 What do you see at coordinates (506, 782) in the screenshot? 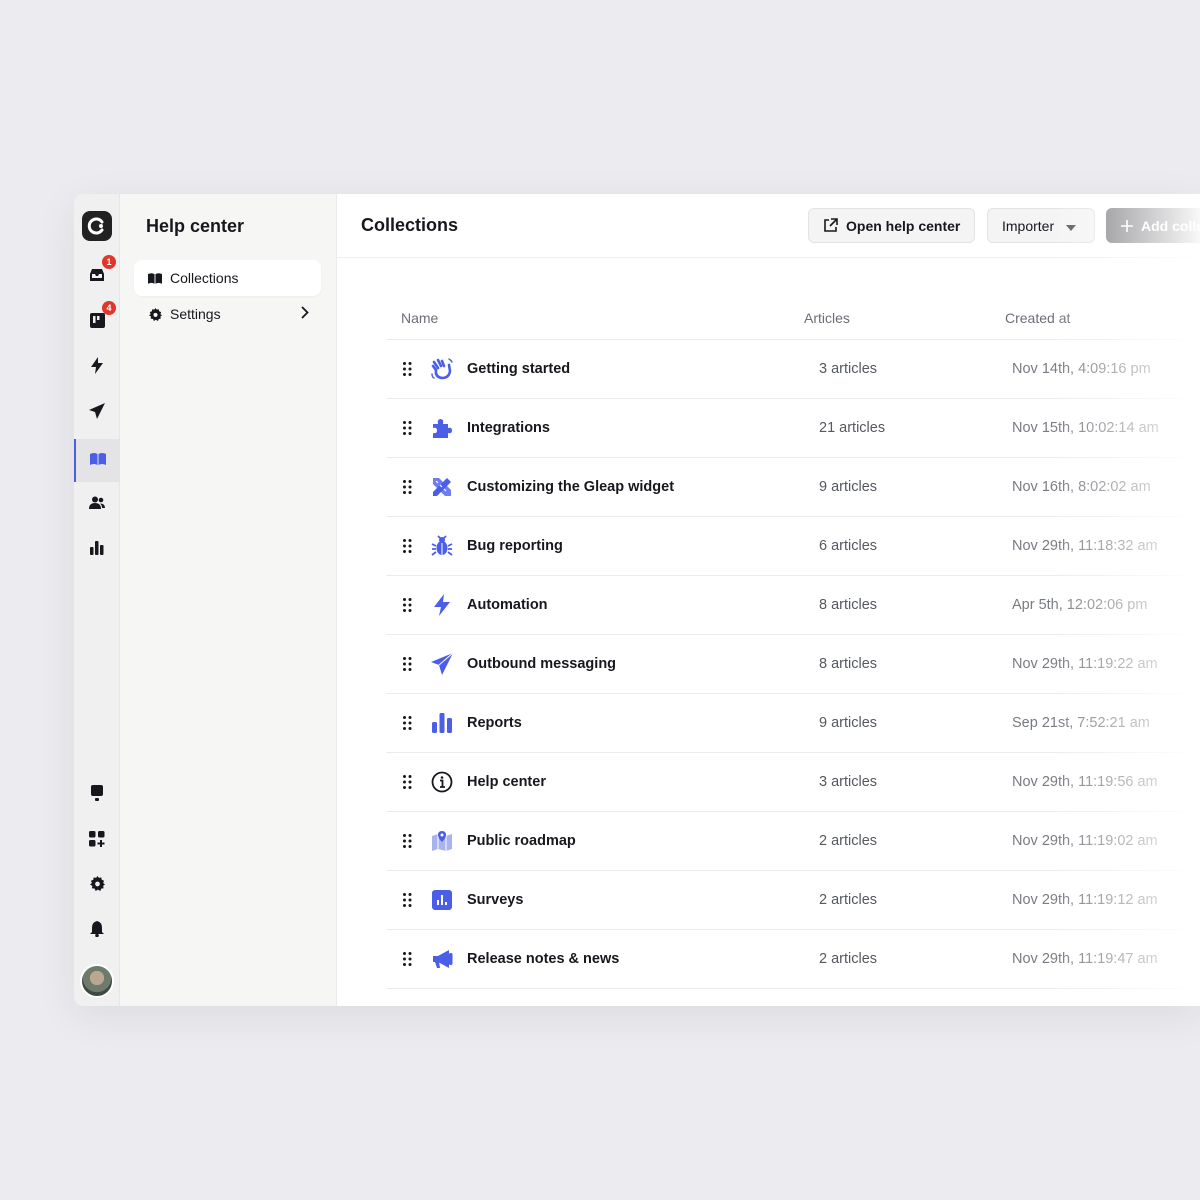
I see `collection-name: Help center` at bounding box center [506, 782].